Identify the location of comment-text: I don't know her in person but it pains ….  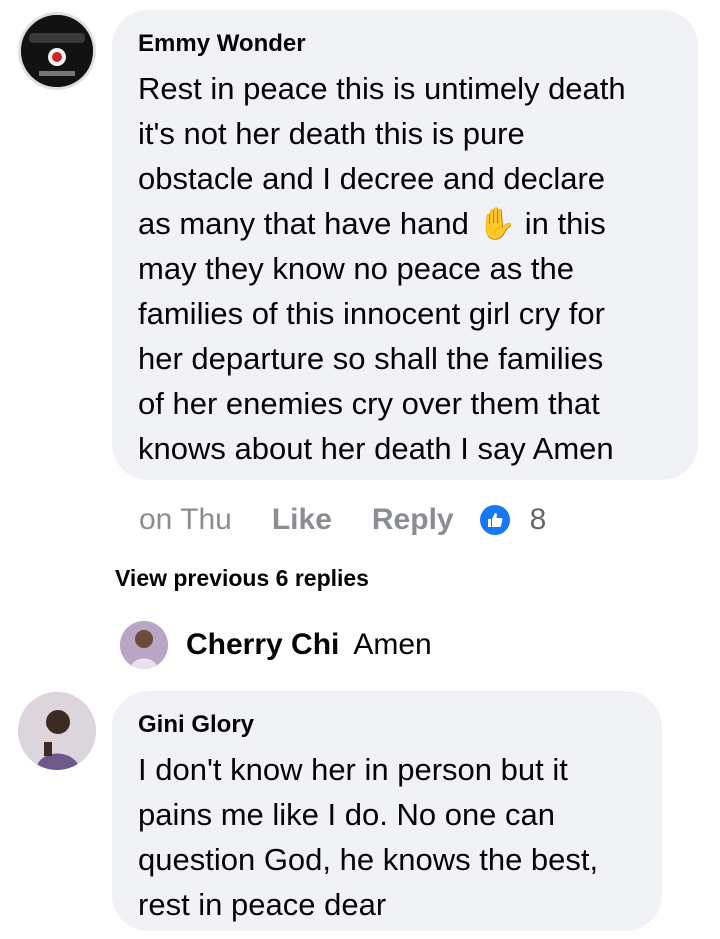
(368, 837).